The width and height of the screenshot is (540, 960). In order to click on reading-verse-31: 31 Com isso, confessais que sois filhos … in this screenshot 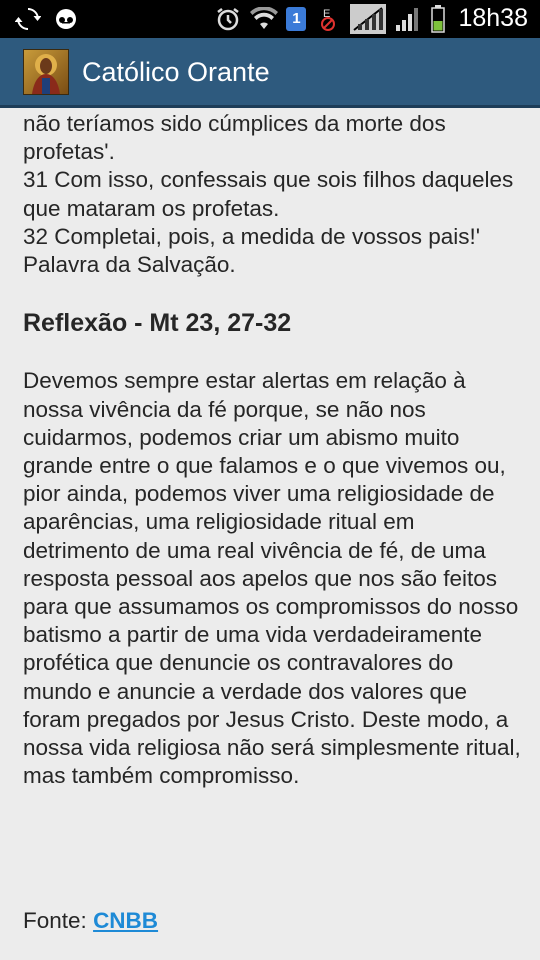, I will do `click(268, 194)`.